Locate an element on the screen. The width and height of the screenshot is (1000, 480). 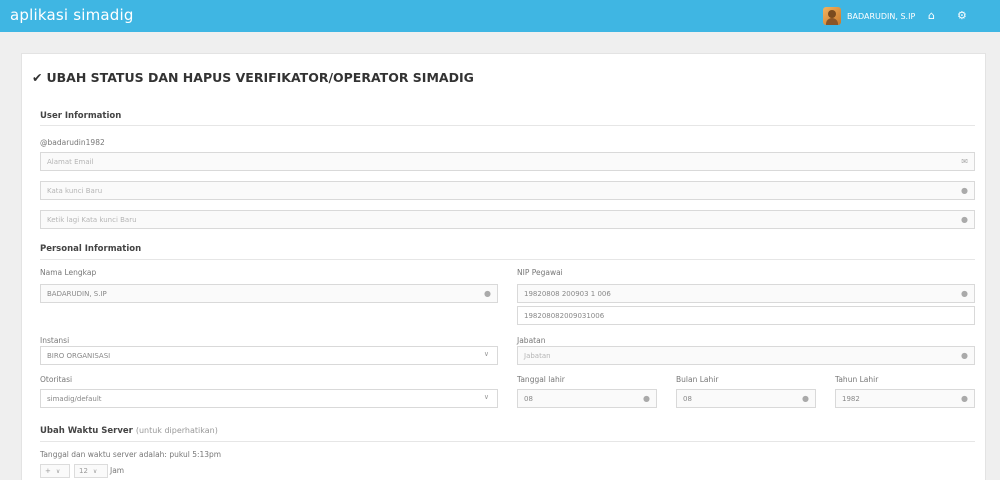
personal-information-heading: Personal Information is located at coordinates (91, 249).